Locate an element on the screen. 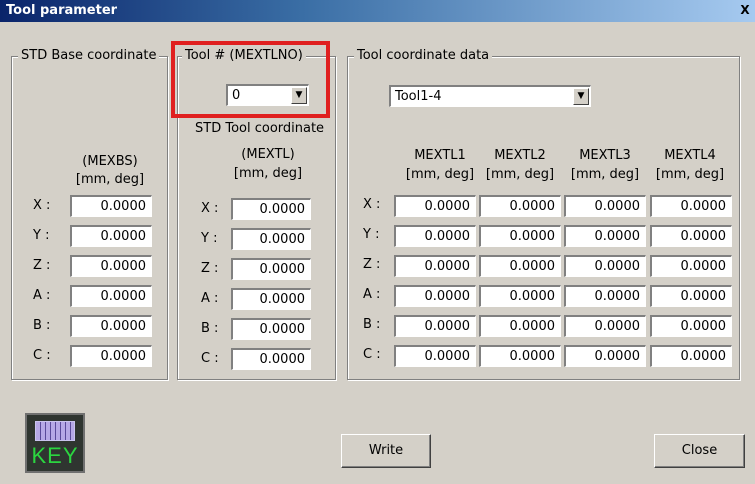  keyboard-key-icon: KEY is located at coordinates (55, 443).